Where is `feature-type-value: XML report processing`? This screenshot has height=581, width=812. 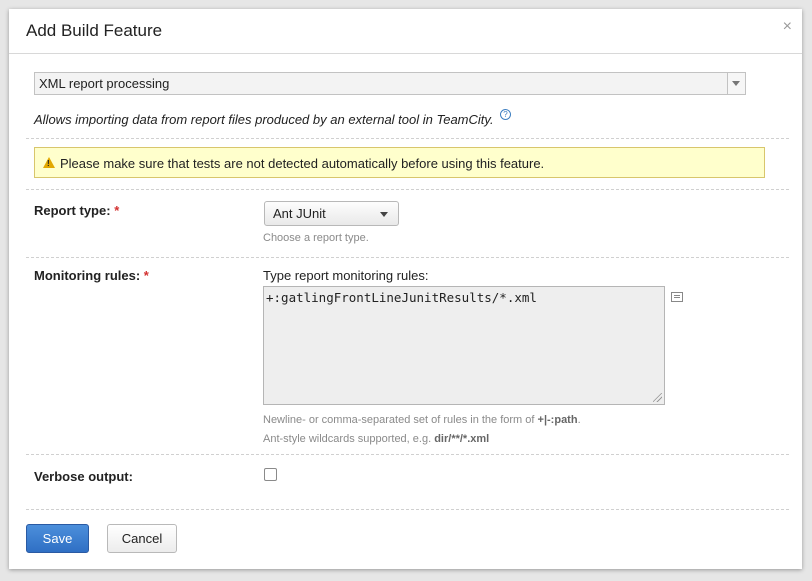
feature-type-value: XML report processing is located at coordinates (104, 83).